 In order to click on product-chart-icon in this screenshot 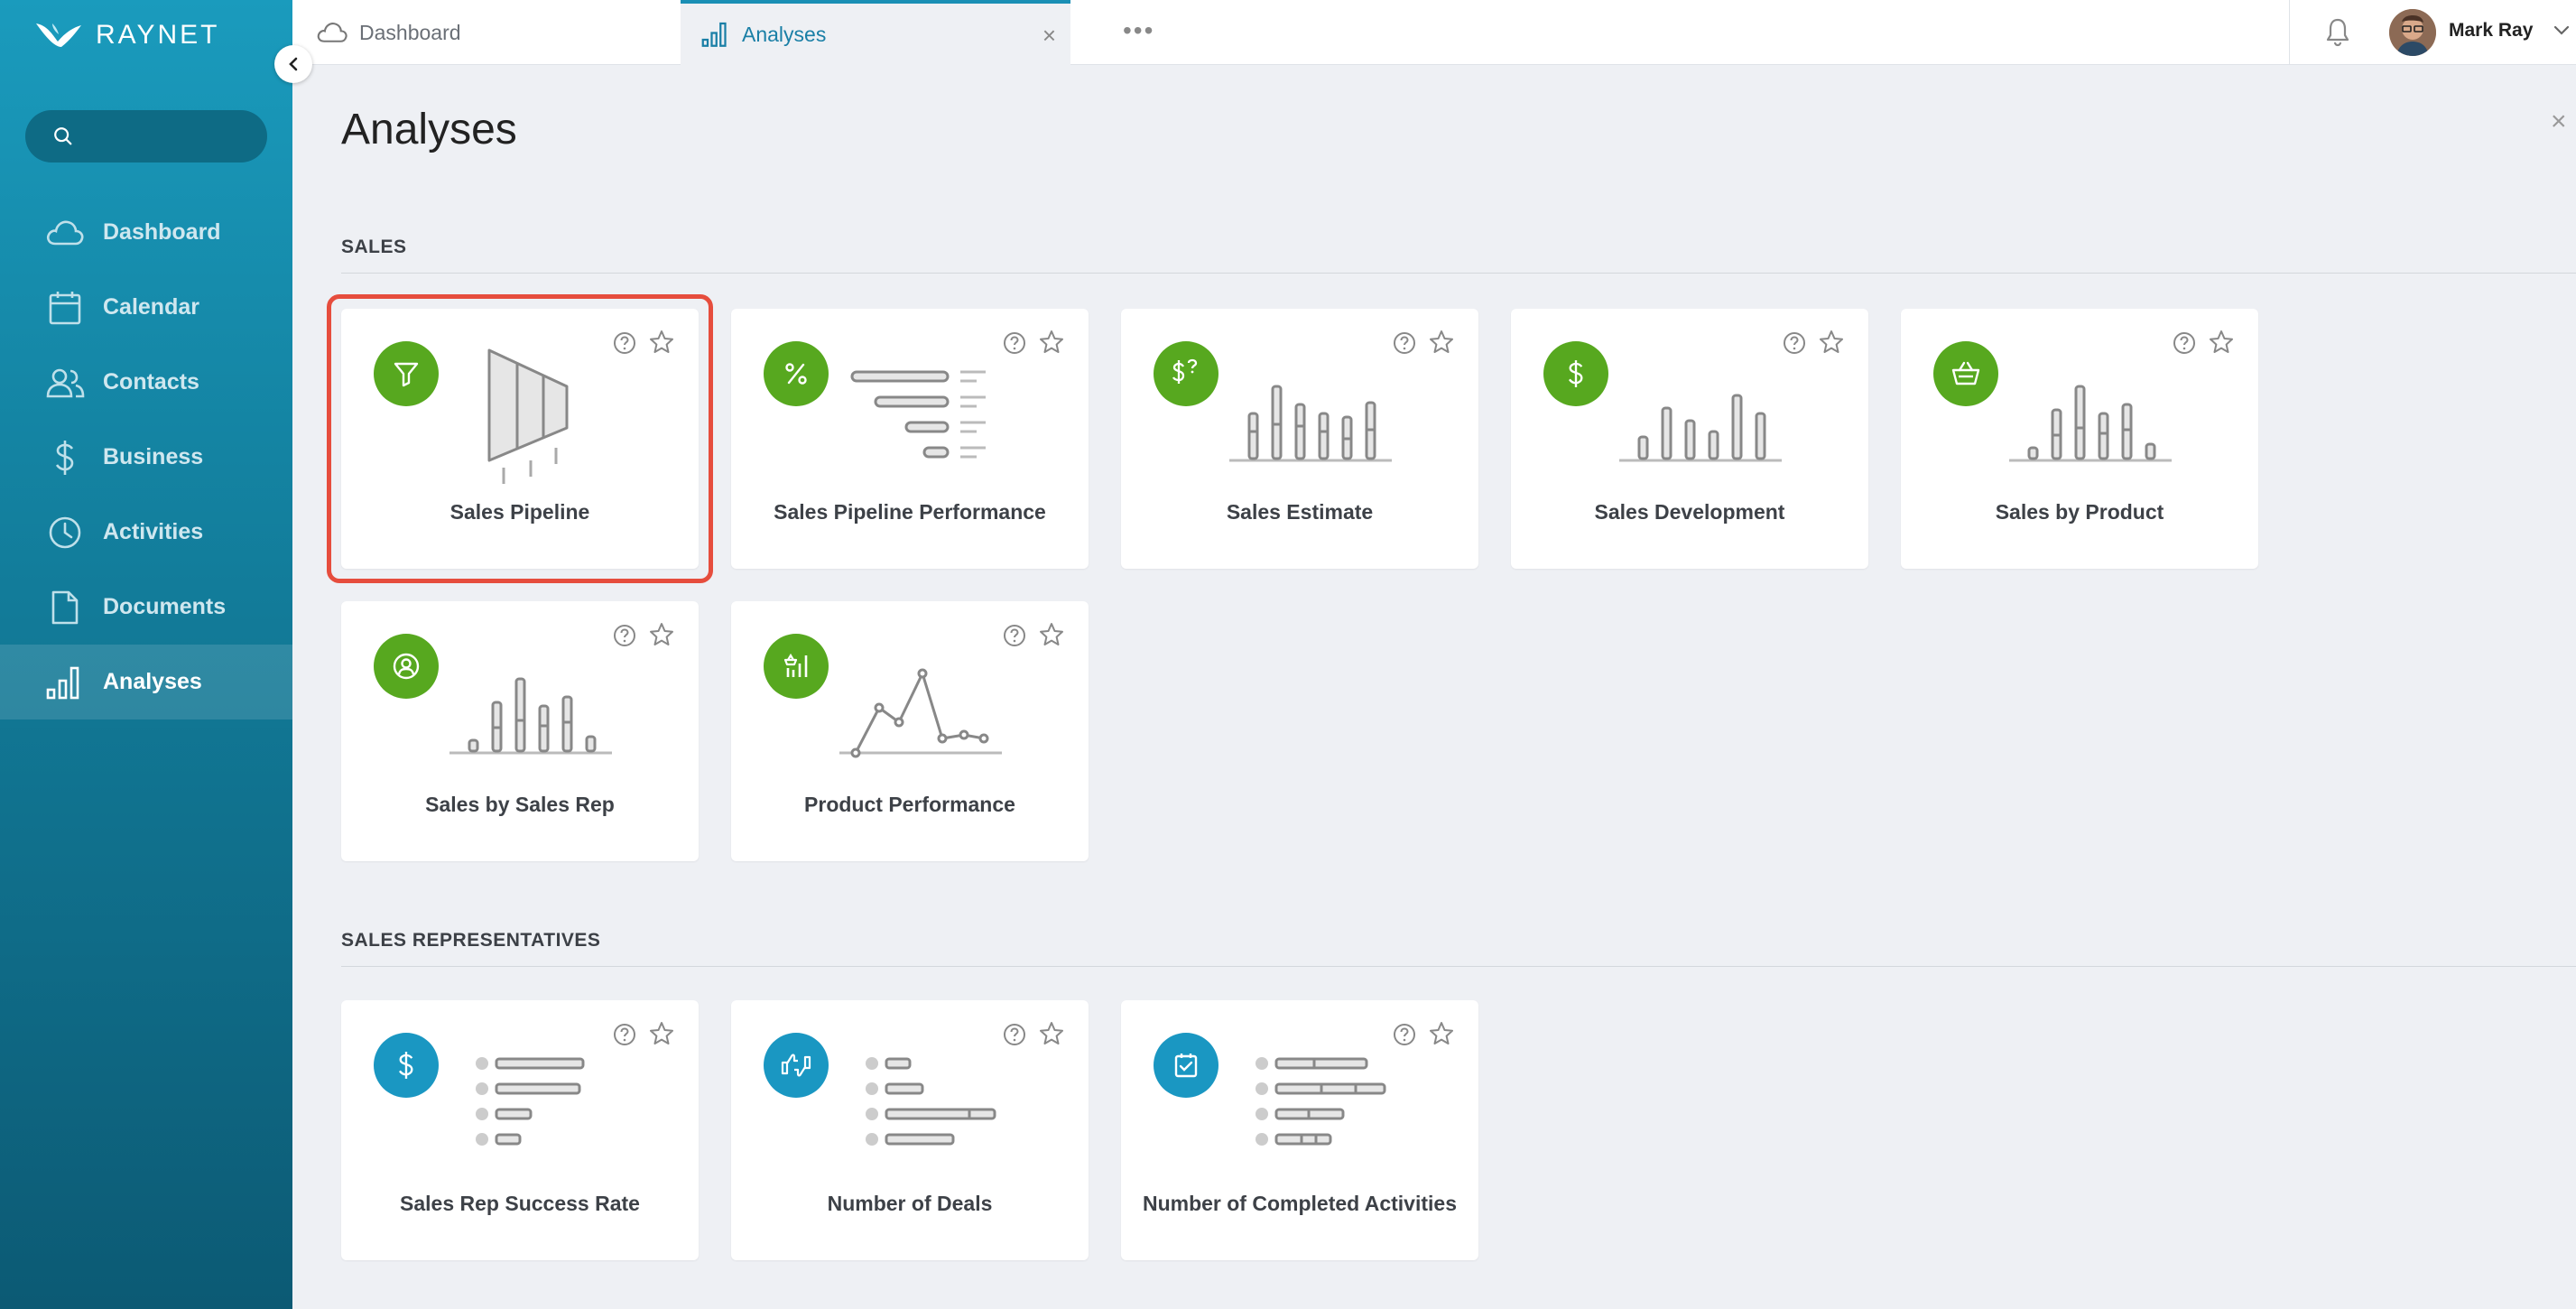, I will do `click(796, 667)`.